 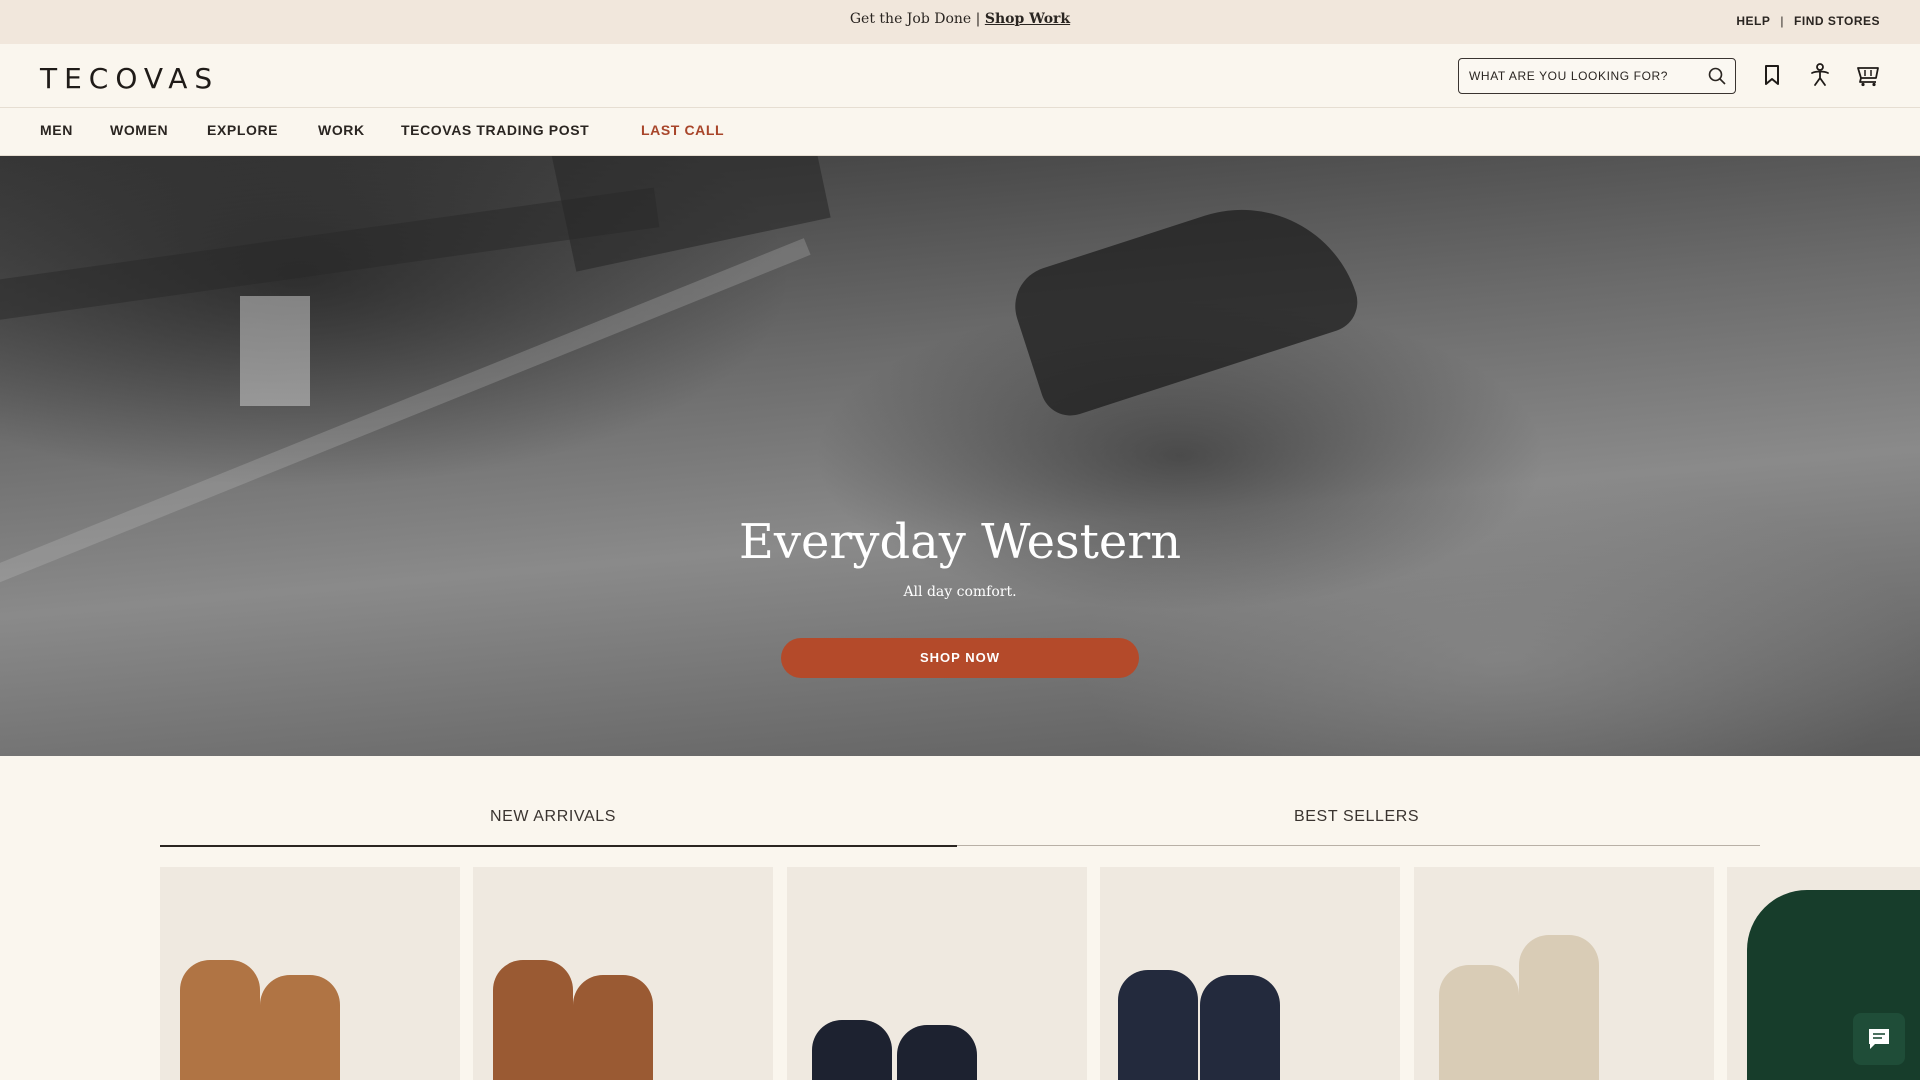 I want to click on nav-item-men: MEN, so click(x=56, y=130).